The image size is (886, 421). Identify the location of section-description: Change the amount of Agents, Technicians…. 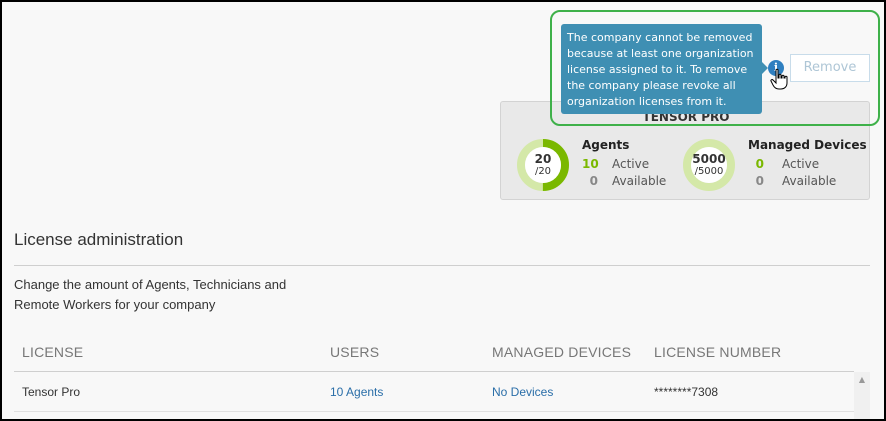
(150, 294).